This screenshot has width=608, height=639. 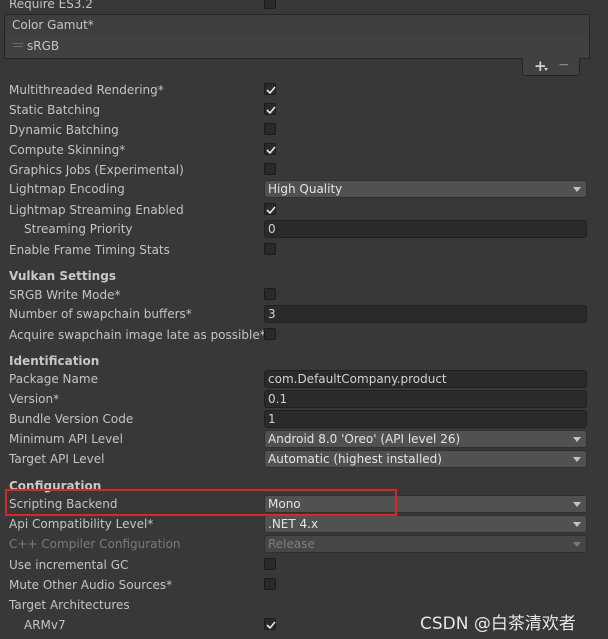 I want to click on bundle-version-code-row: Bundle Version Code 1, so click(x=300, y=419).